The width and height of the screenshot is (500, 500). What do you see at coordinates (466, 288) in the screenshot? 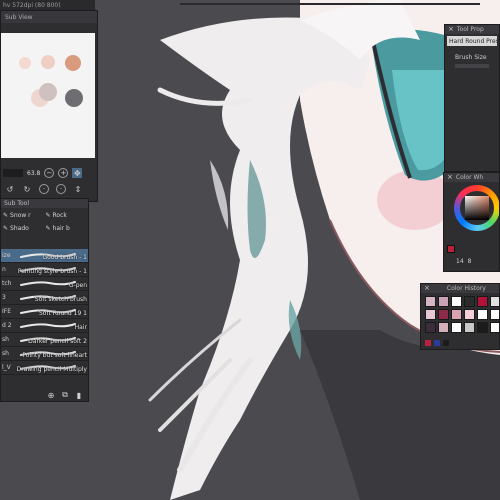
I see `colorhist-title: Color History` at bounding box center [466, 288].